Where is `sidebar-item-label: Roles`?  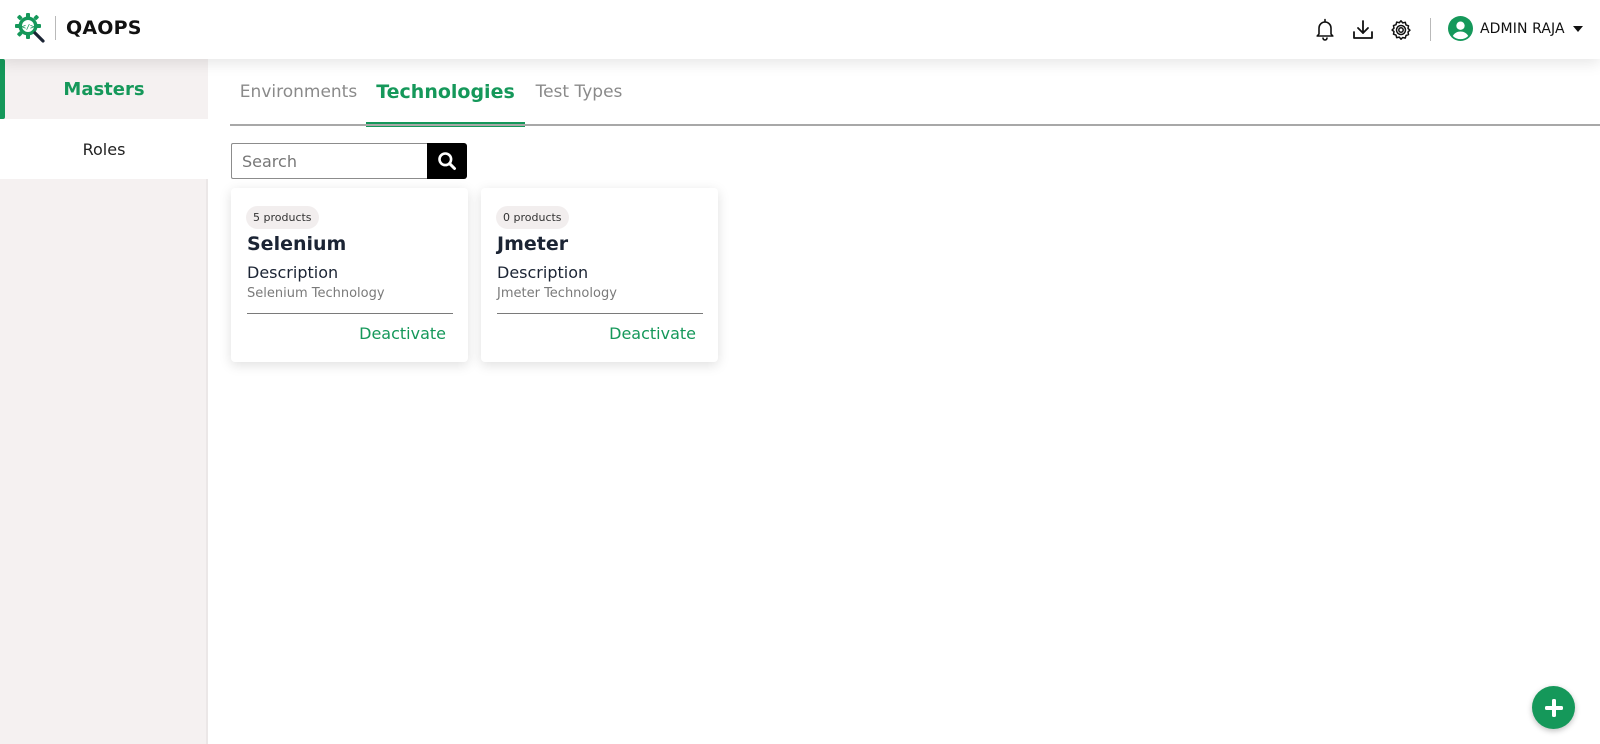 sidebar-item-label: Roles is located at coordinates (104, 149).